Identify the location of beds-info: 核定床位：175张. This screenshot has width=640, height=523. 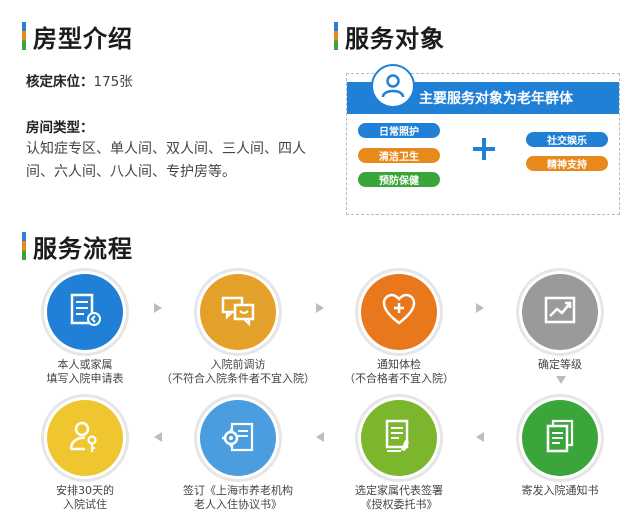
(79, 80).